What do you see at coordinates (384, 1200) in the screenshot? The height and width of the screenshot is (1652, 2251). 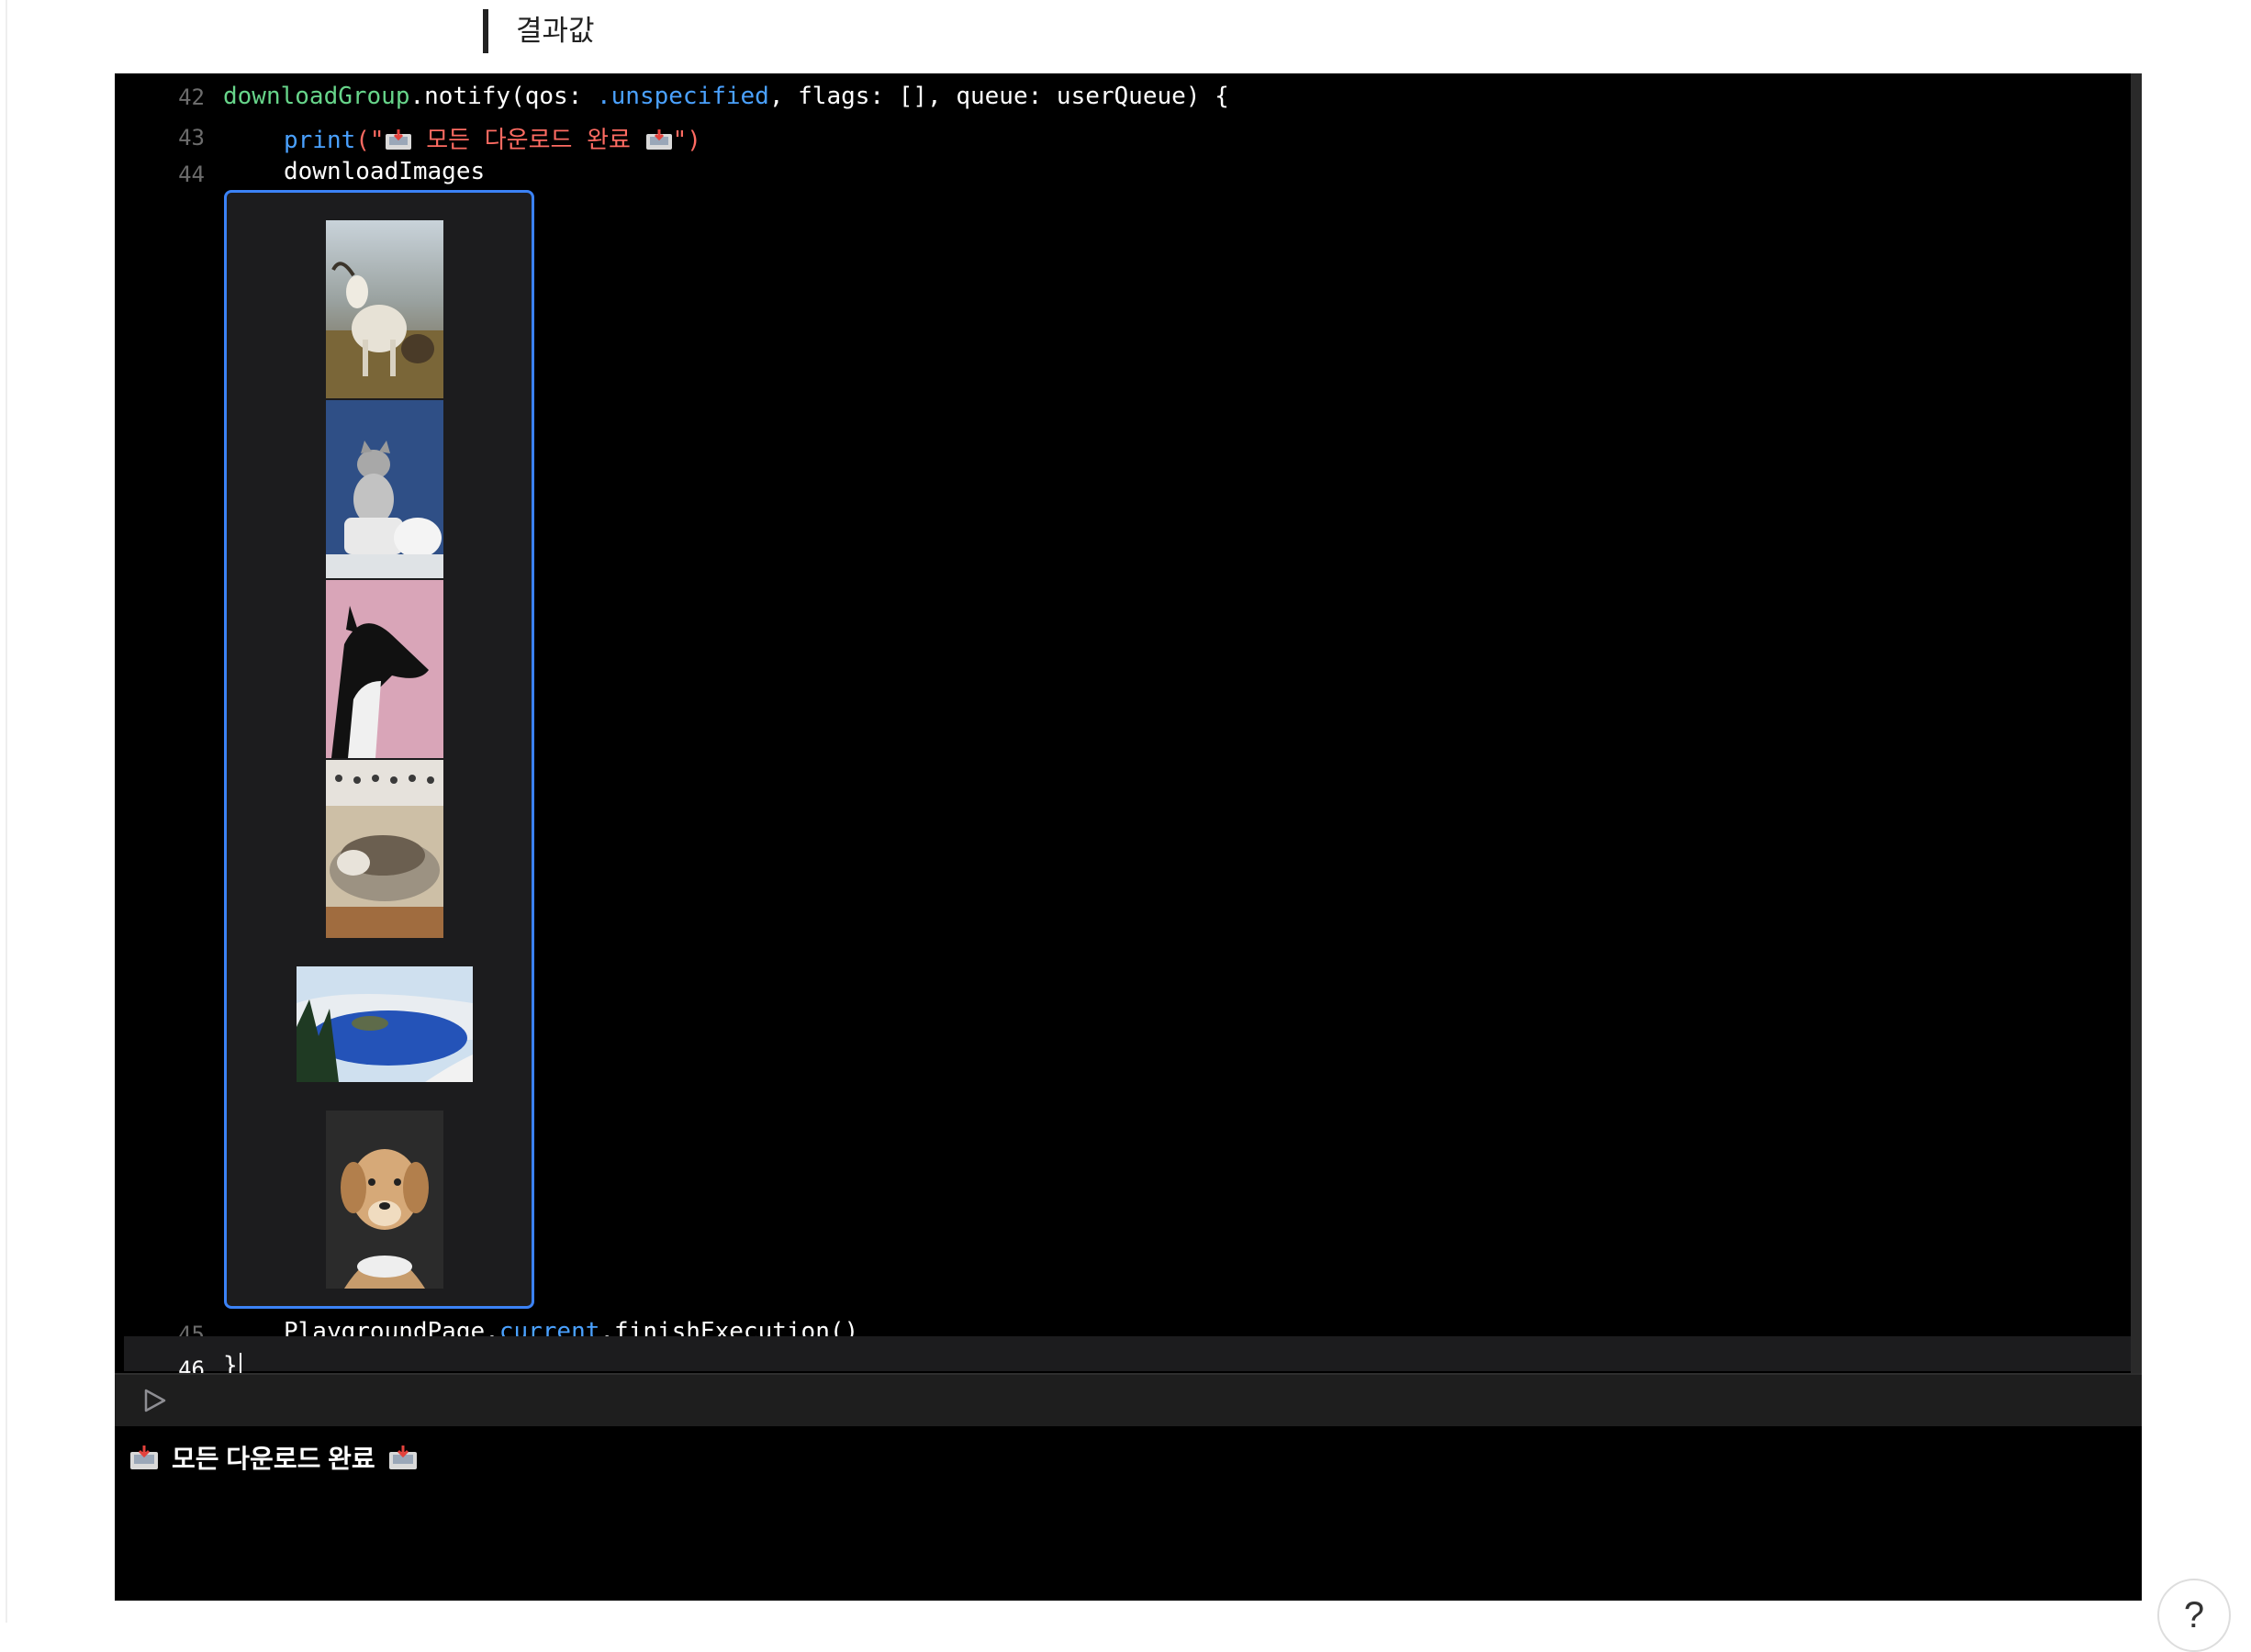 I see `dog-photo` at bounding box center [384, 1200].